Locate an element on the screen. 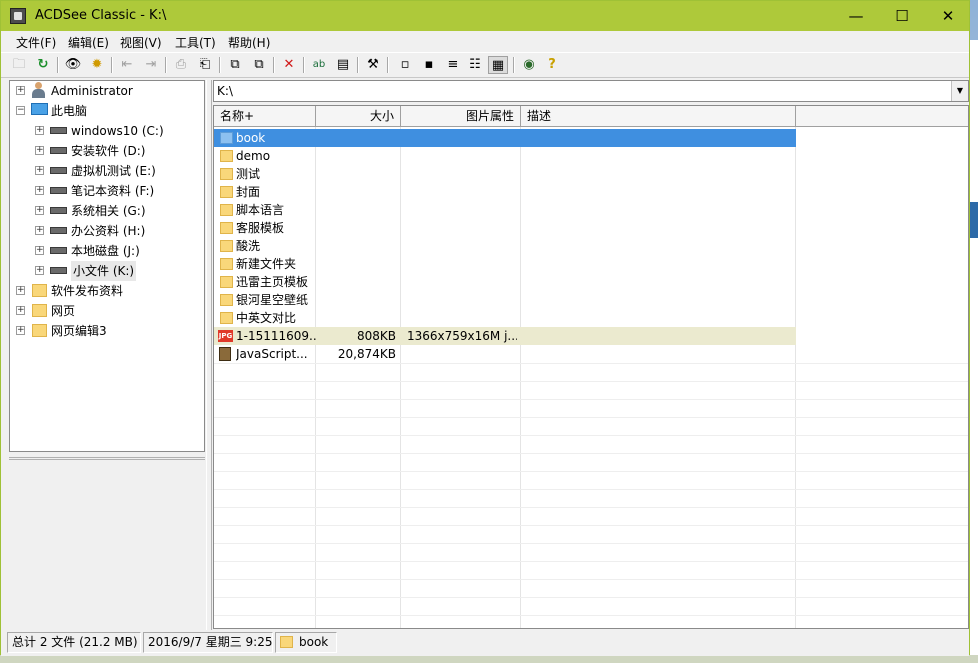 Image resolution: width=978 pixels, height=663 pixels. close-button: ✕ is located at coordinates (948, 16).